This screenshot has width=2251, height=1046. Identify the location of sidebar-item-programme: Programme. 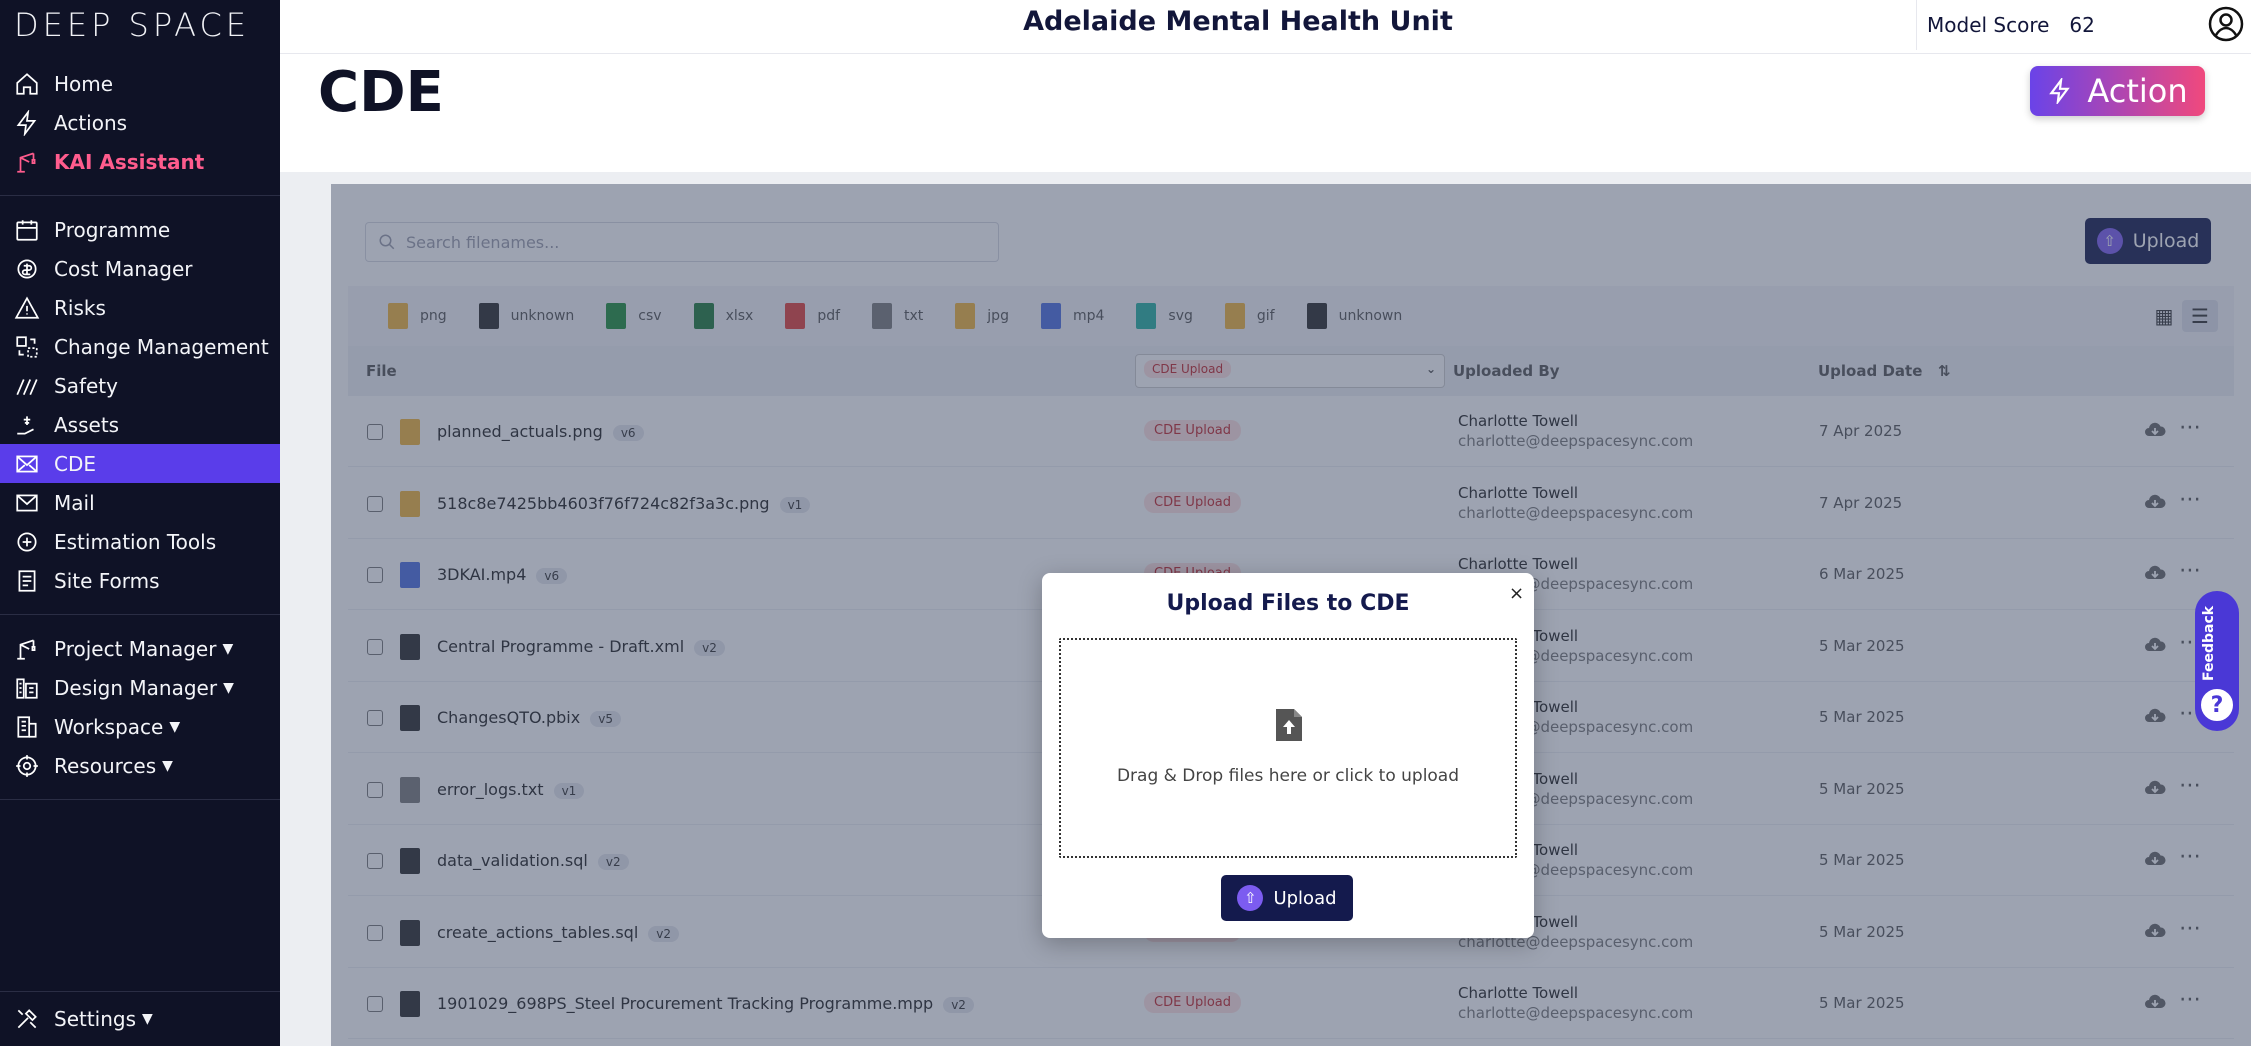
(140, 229).